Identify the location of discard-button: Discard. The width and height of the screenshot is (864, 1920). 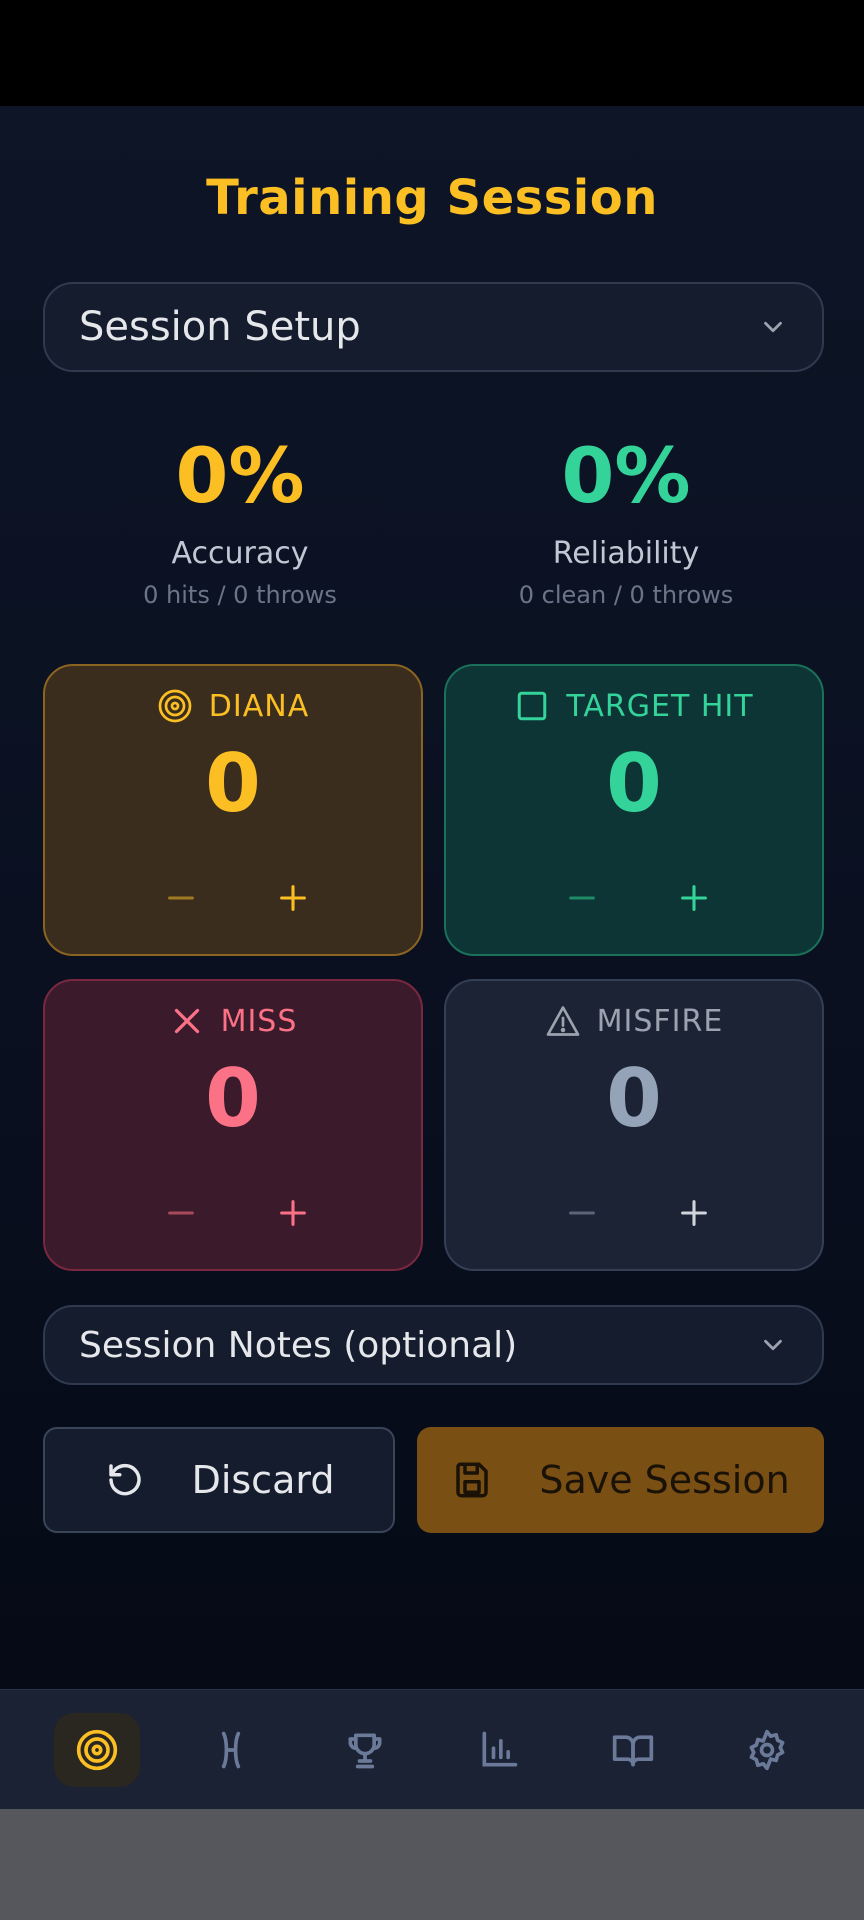
(219, 1480).